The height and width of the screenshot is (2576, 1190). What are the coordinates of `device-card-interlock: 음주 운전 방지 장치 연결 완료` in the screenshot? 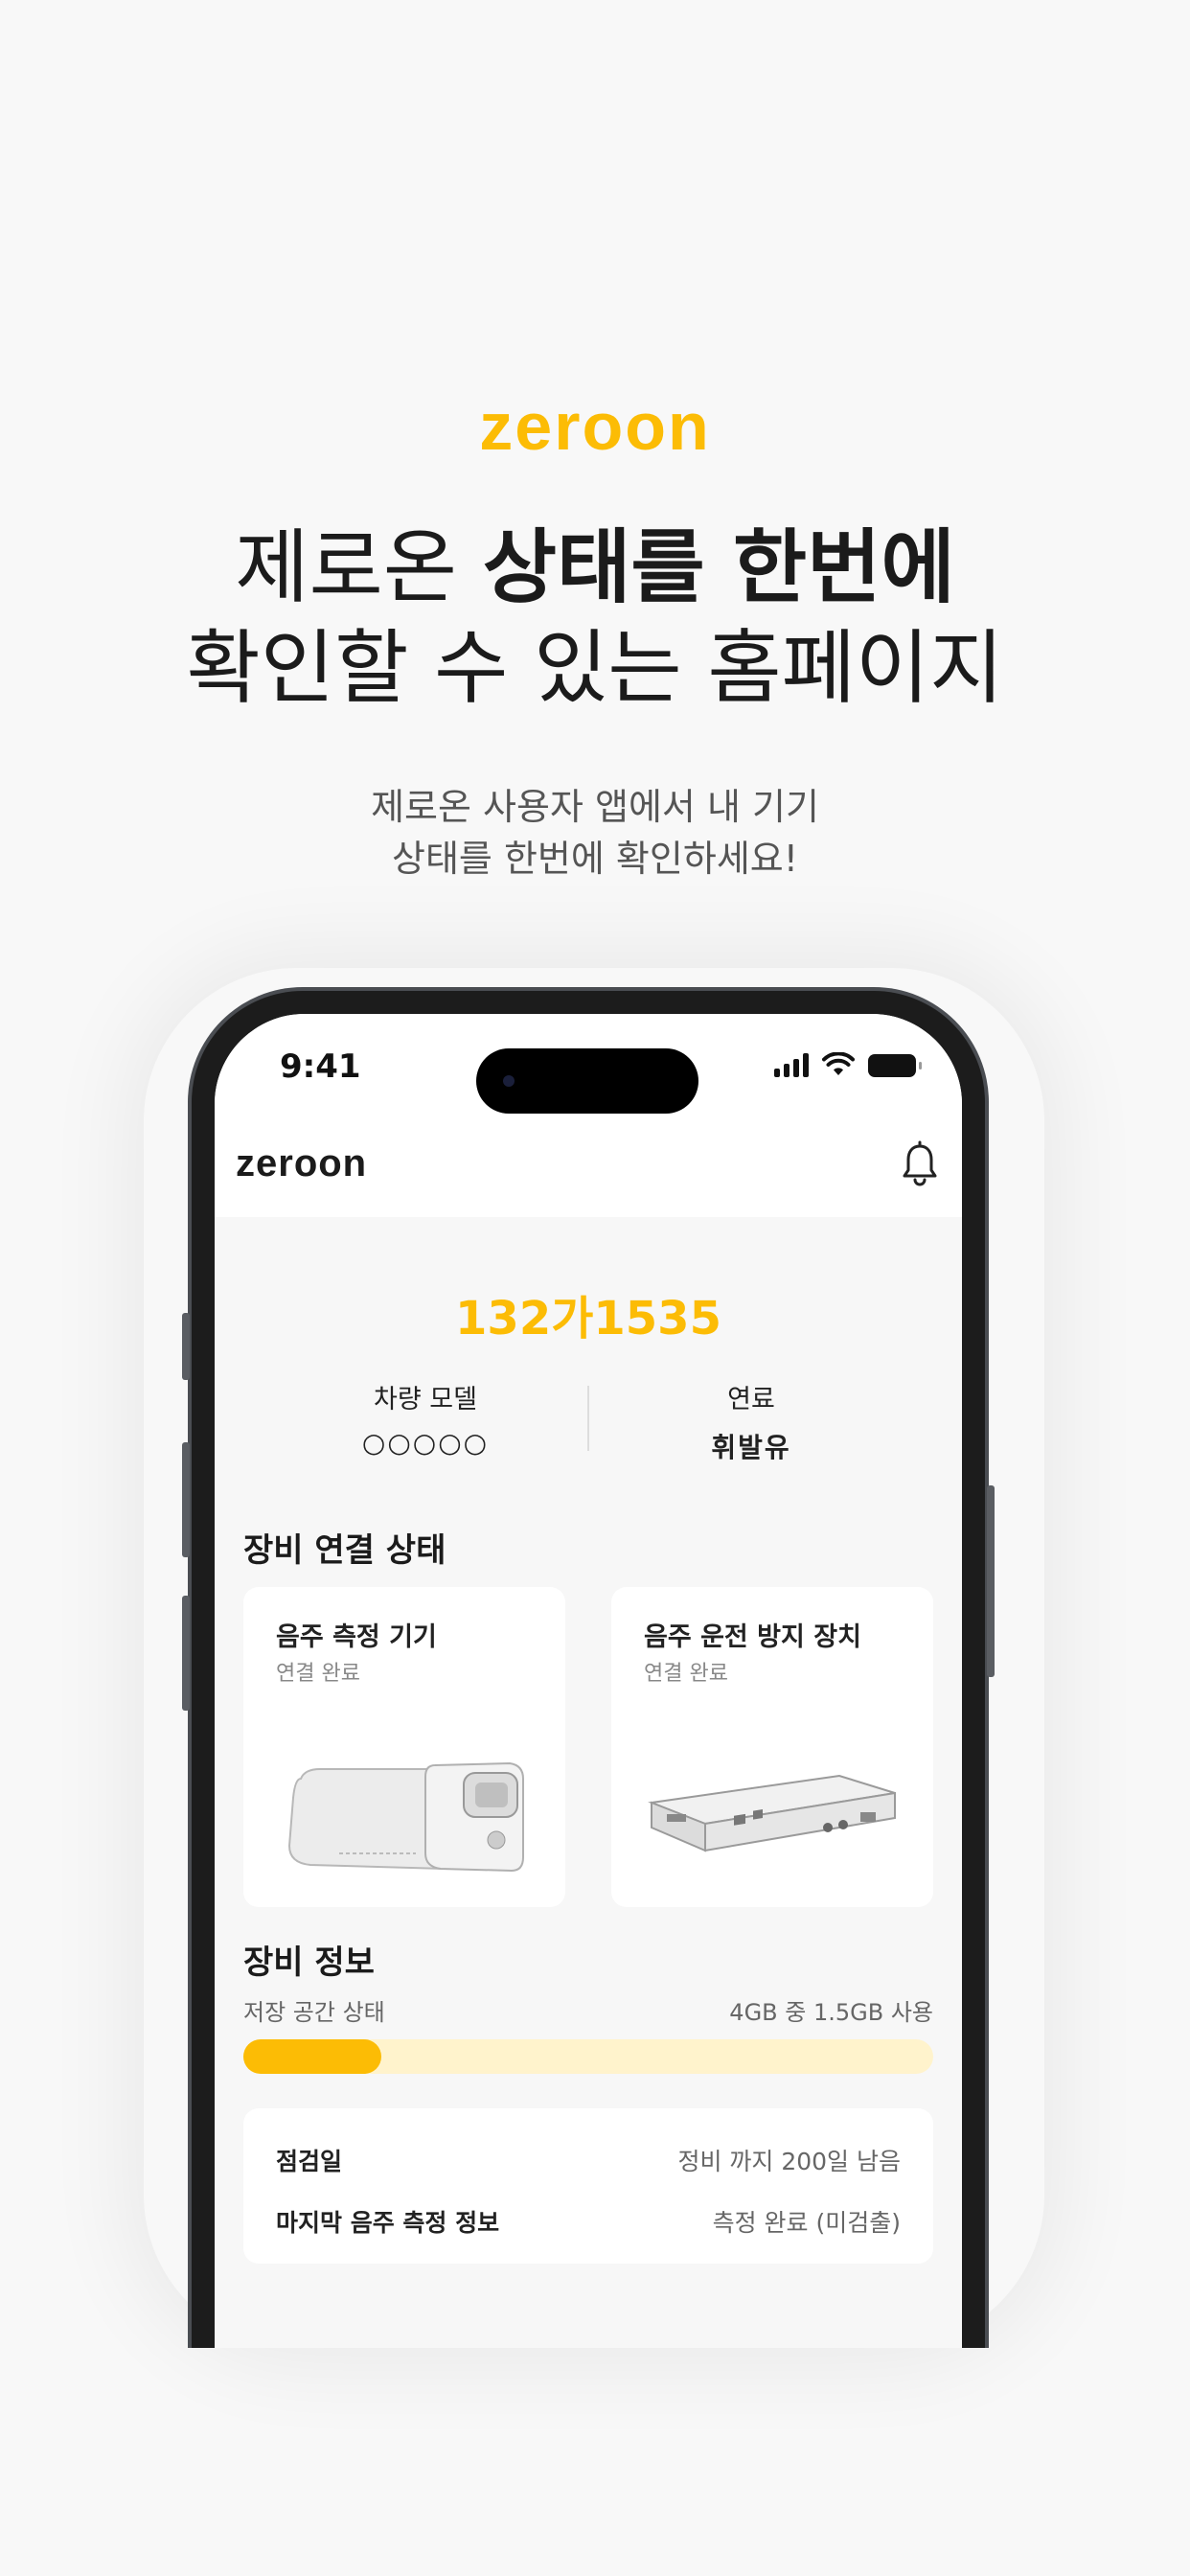 It's located at (772, 1747).